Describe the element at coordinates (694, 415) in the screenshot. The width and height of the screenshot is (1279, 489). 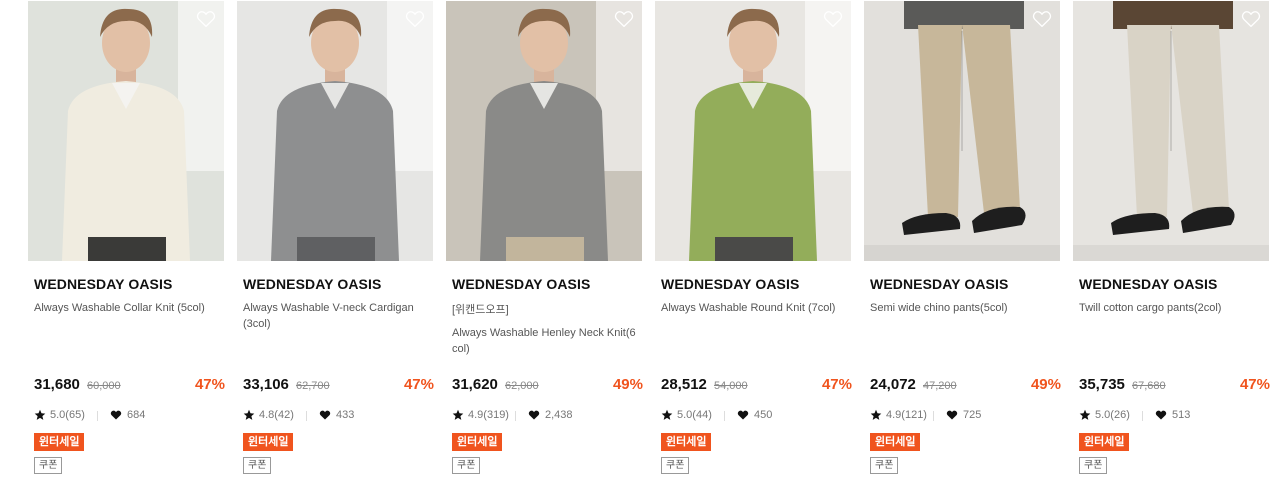
I see `rating-value: 5.0(44)` at that location.